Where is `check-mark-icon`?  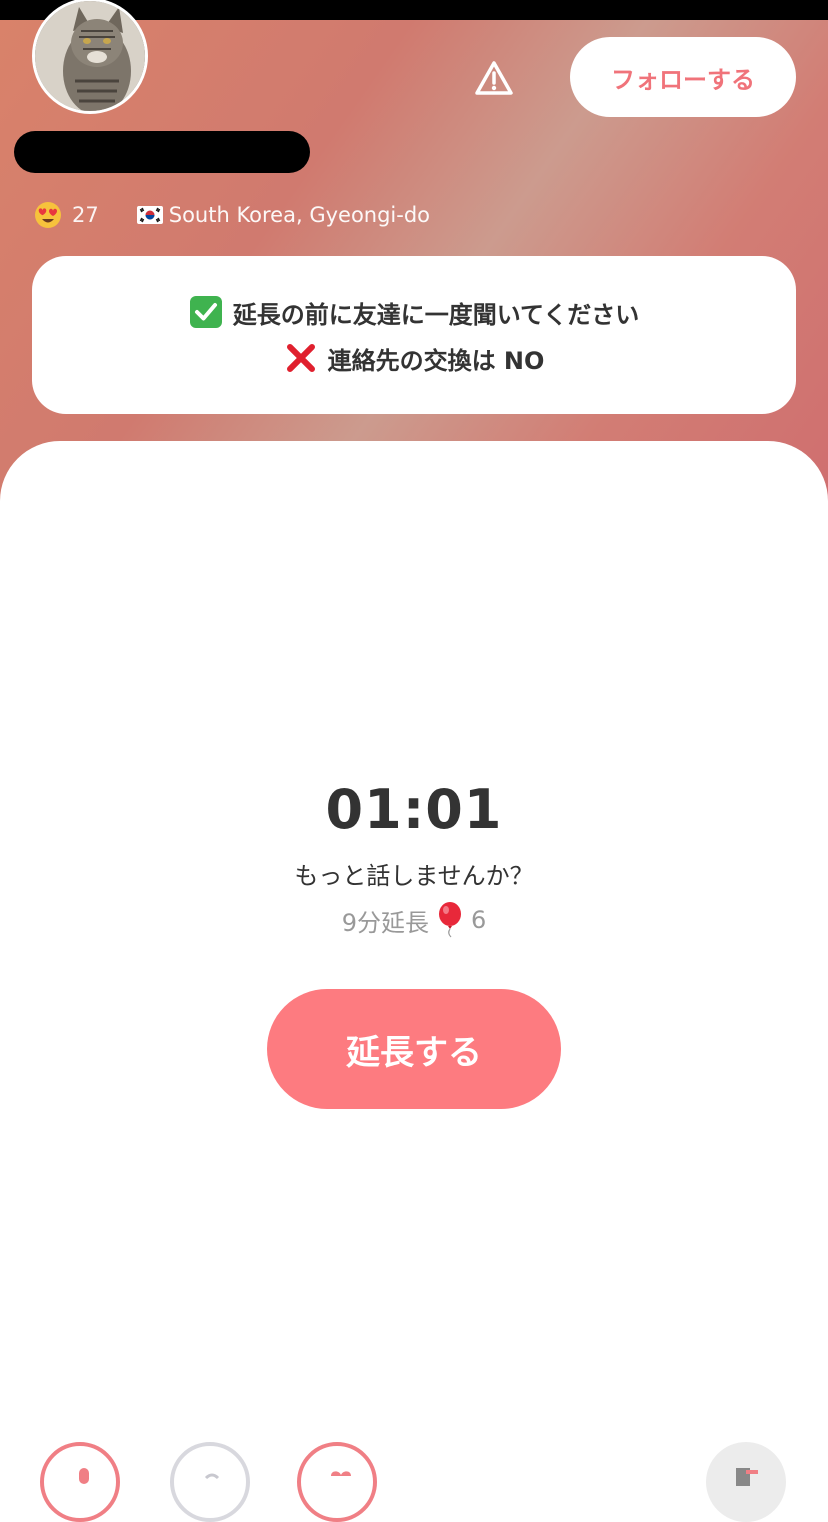 check-mark-icon is located at coordinates (205, 312).